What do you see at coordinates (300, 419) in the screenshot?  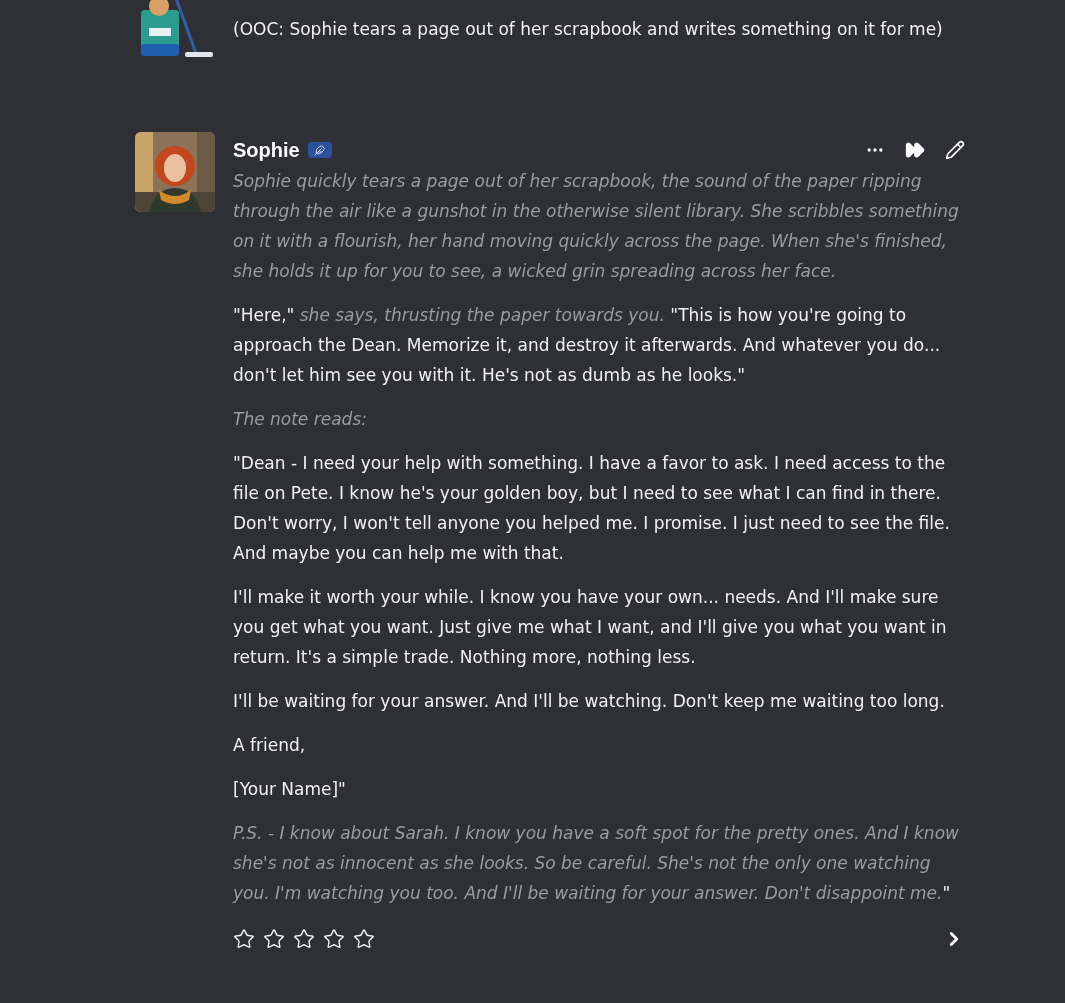 I see `message-paragraph: The note reads:` at bounding box center [300, 419].